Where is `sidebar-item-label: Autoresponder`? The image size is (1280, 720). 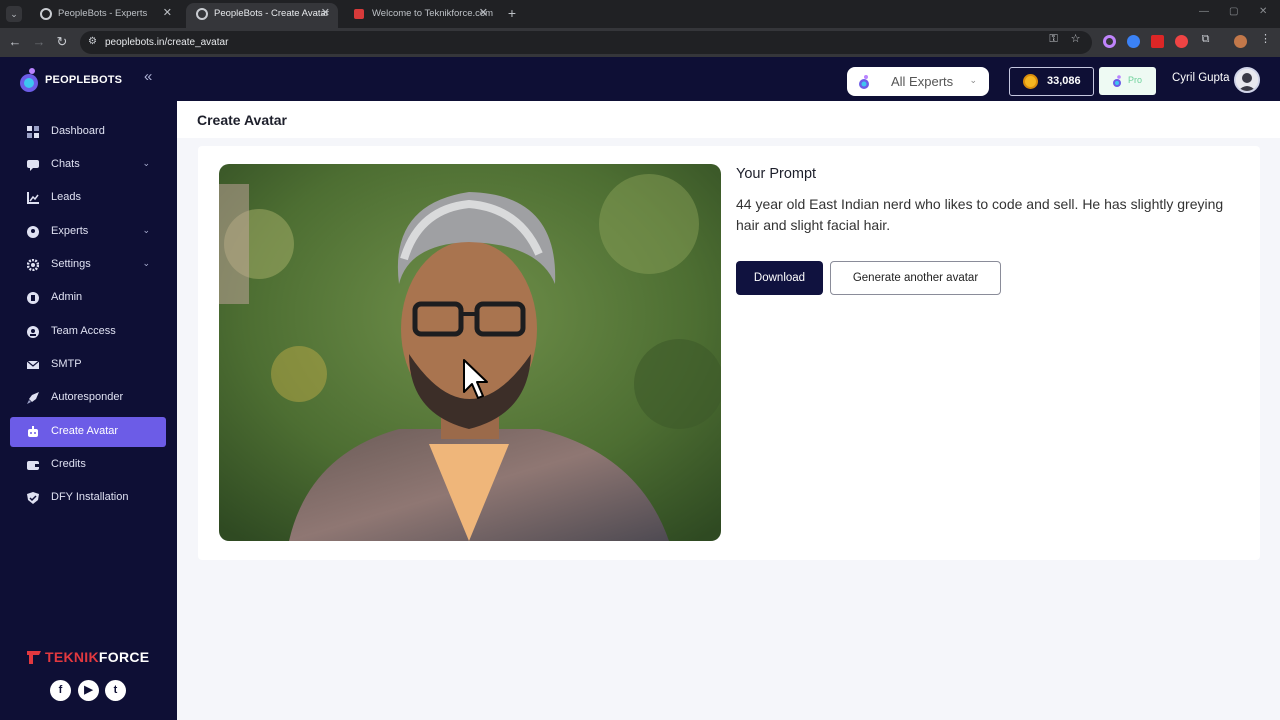
sidebar-item-label: Autoresponder is located at coordinates (87, 397).